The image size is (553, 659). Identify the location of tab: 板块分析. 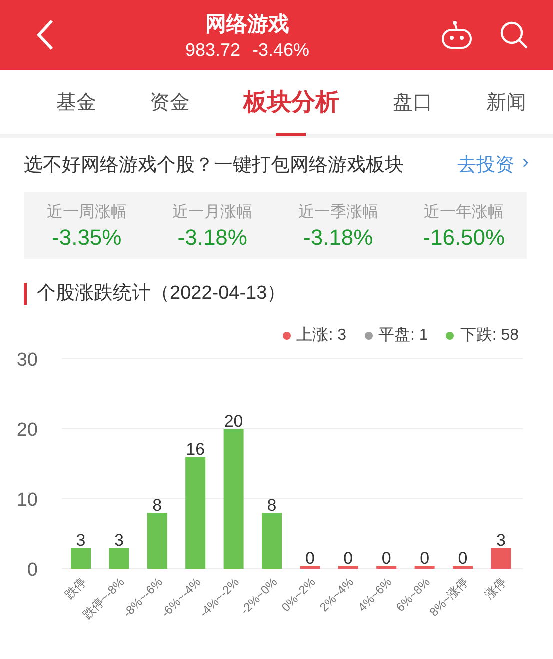
(291, 102).